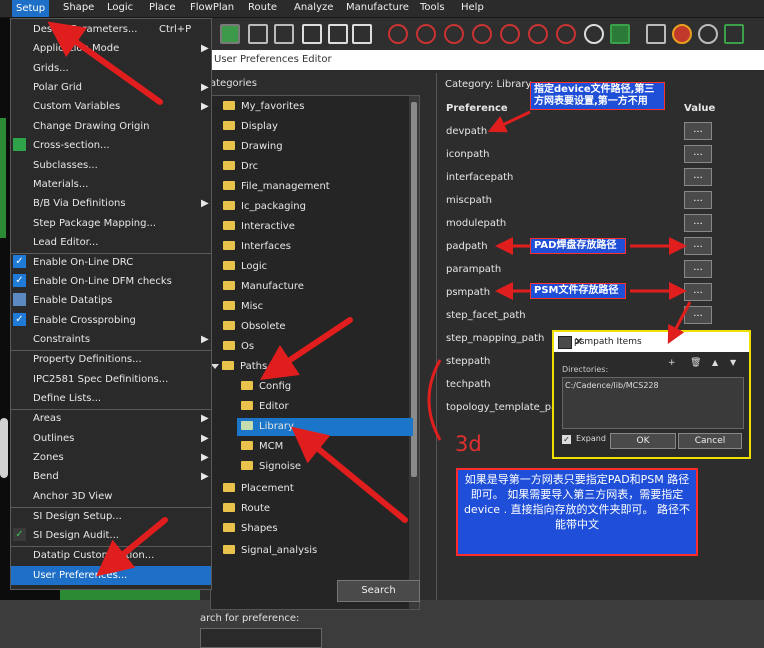 The width and height of the screenshot is (764, 648). What do you see at coordinates (111, 339) in the screenshot?
I see `menu-item-constraints: Constraints ▶` at bounding box center [111, 339].